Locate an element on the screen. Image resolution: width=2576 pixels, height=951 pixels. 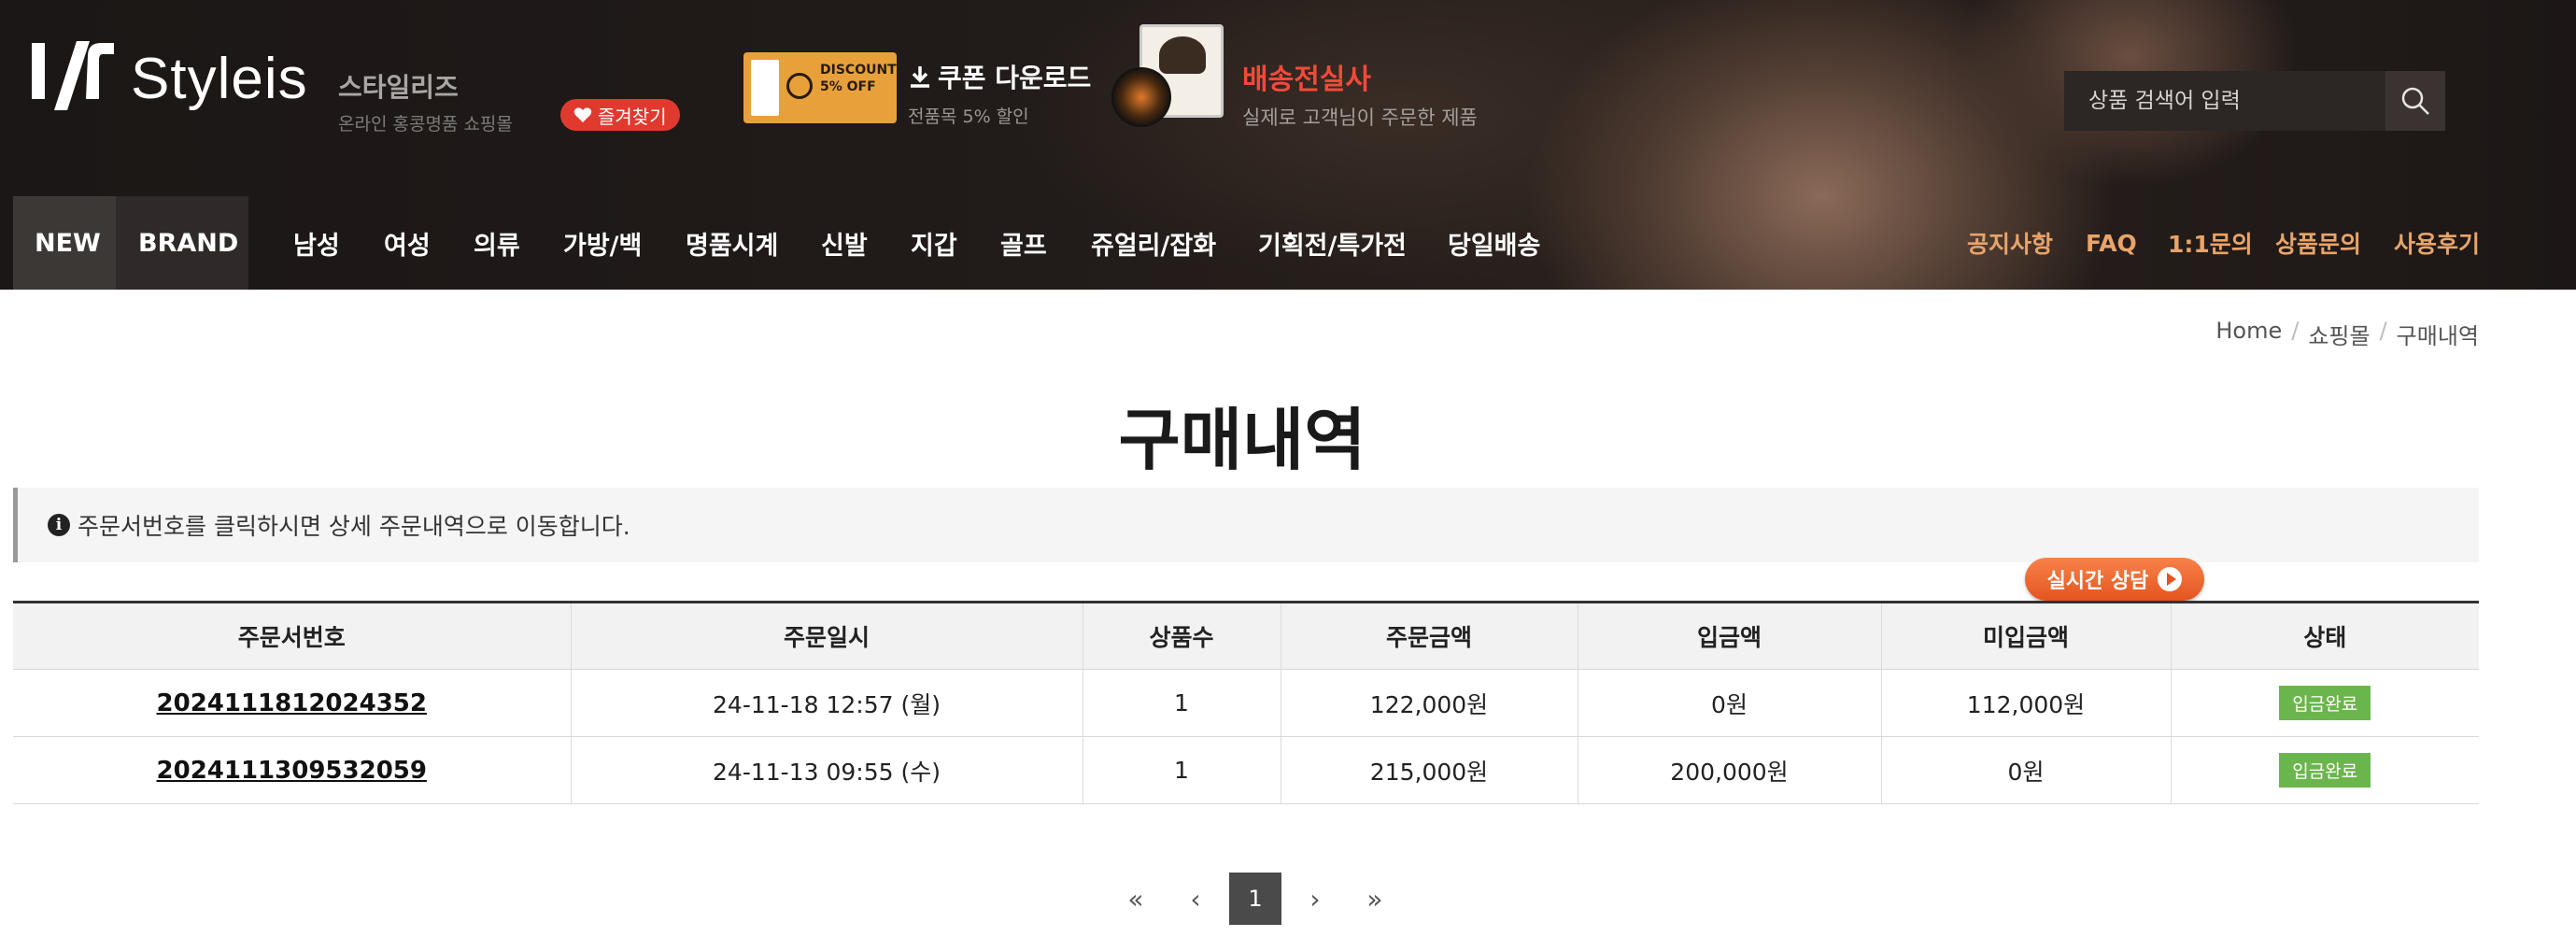
breadcrumb: Home / 쇼핑몰 / 구매내역 is located at coordinates (2347, 334).